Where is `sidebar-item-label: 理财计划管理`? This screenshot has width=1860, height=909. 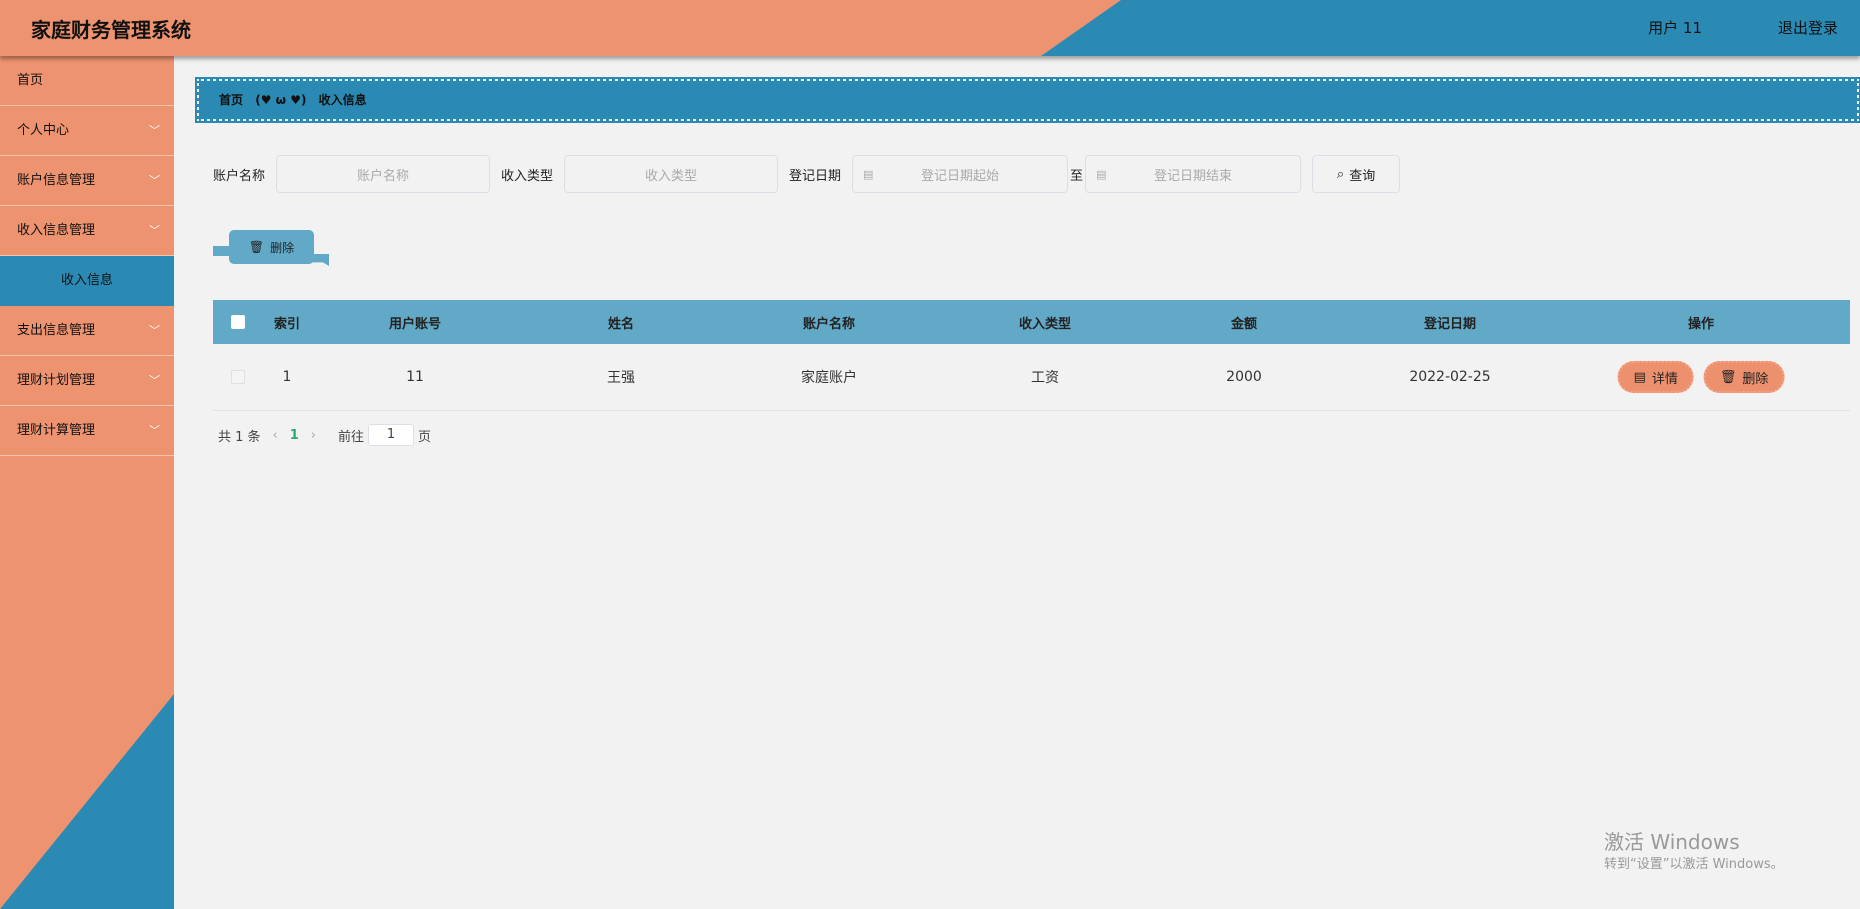
sidebar-item-label: 理财计划管理 is located at coordinates (56, 380).